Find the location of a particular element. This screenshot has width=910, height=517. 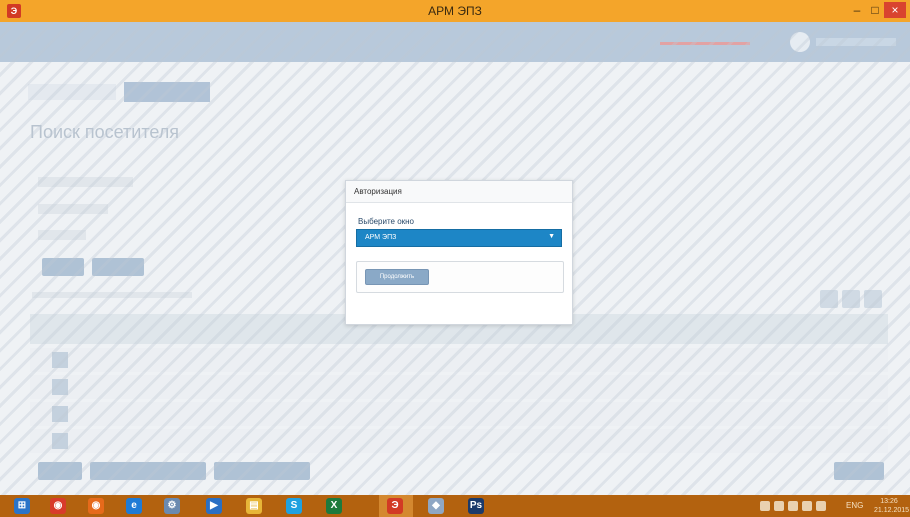

clock-time: 13:26 is located at coordinates (889, 501).